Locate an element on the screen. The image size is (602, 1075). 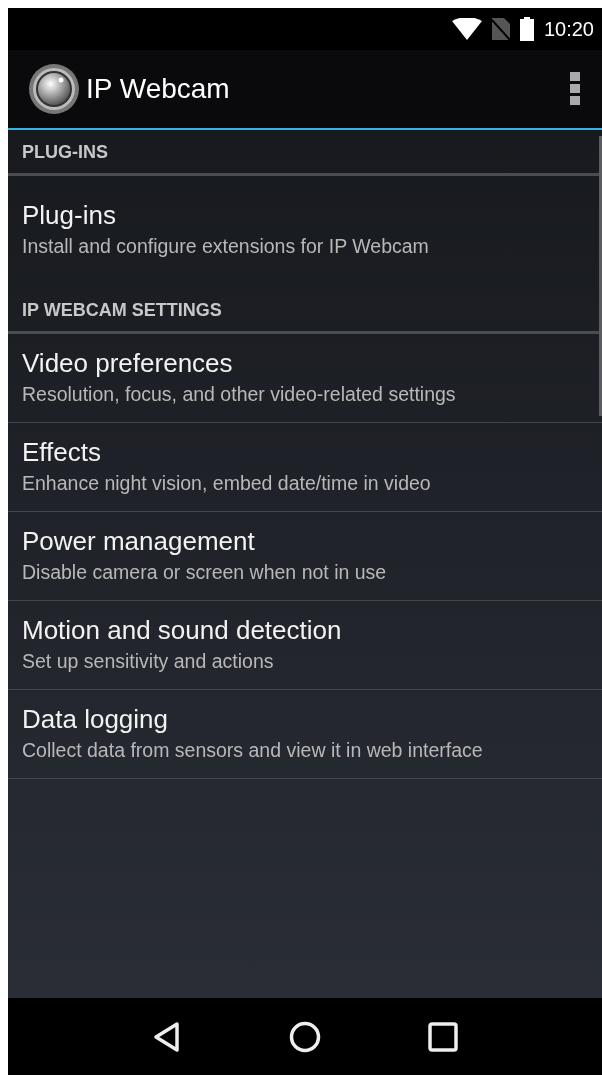
settings-item: Motion and sound detection Set up sensitivity and actions is located at coordinates (305, 645).